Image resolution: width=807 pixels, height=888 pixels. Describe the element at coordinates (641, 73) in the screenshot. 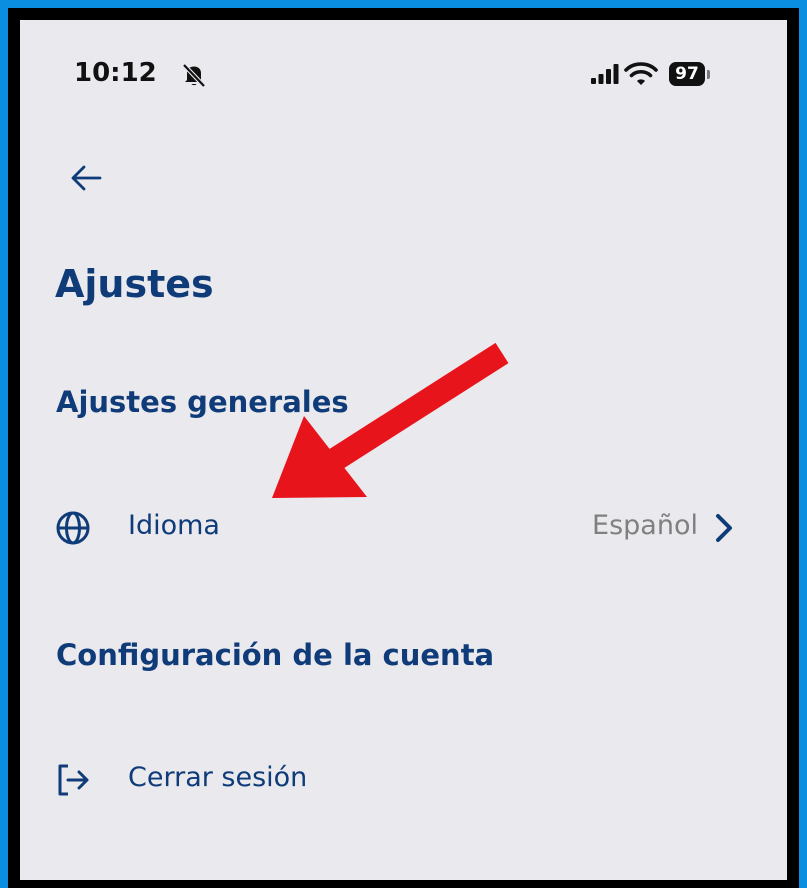

I see `wifi-icon` at that location.